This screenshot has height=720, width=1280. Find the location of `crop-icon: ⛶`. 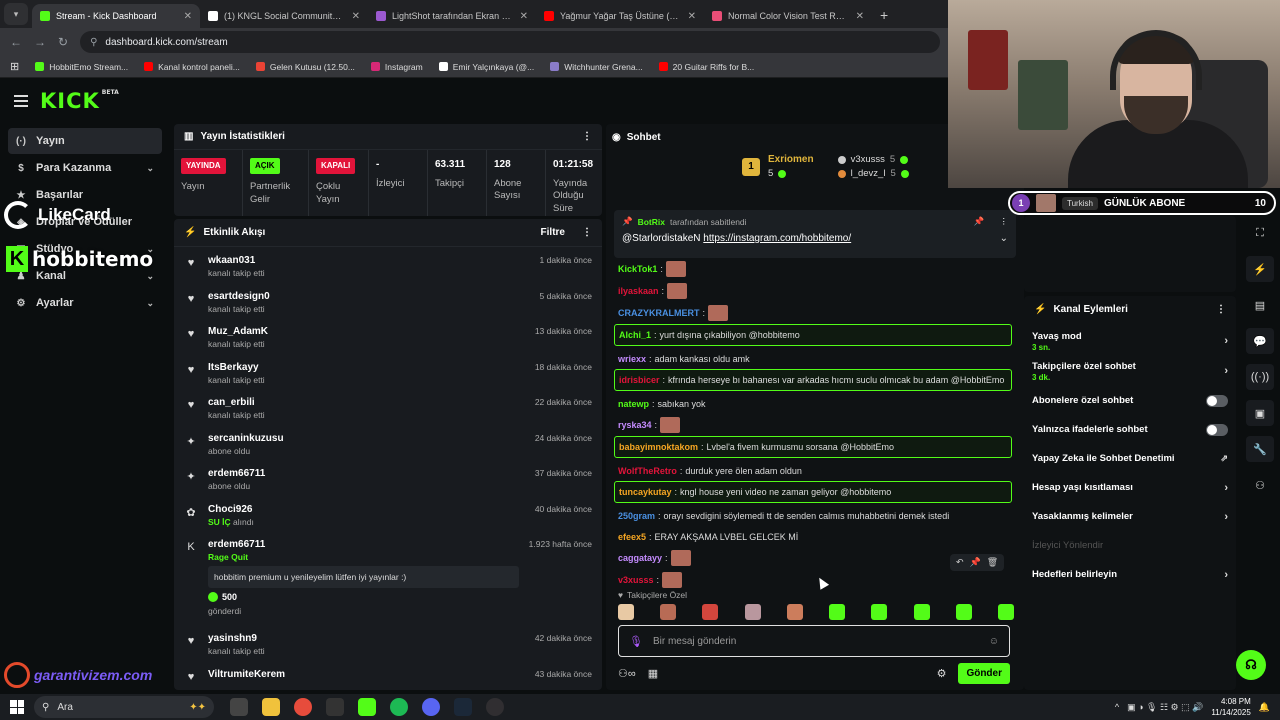

crop-icon: ⛶ is located at coordinates (1260, 233).